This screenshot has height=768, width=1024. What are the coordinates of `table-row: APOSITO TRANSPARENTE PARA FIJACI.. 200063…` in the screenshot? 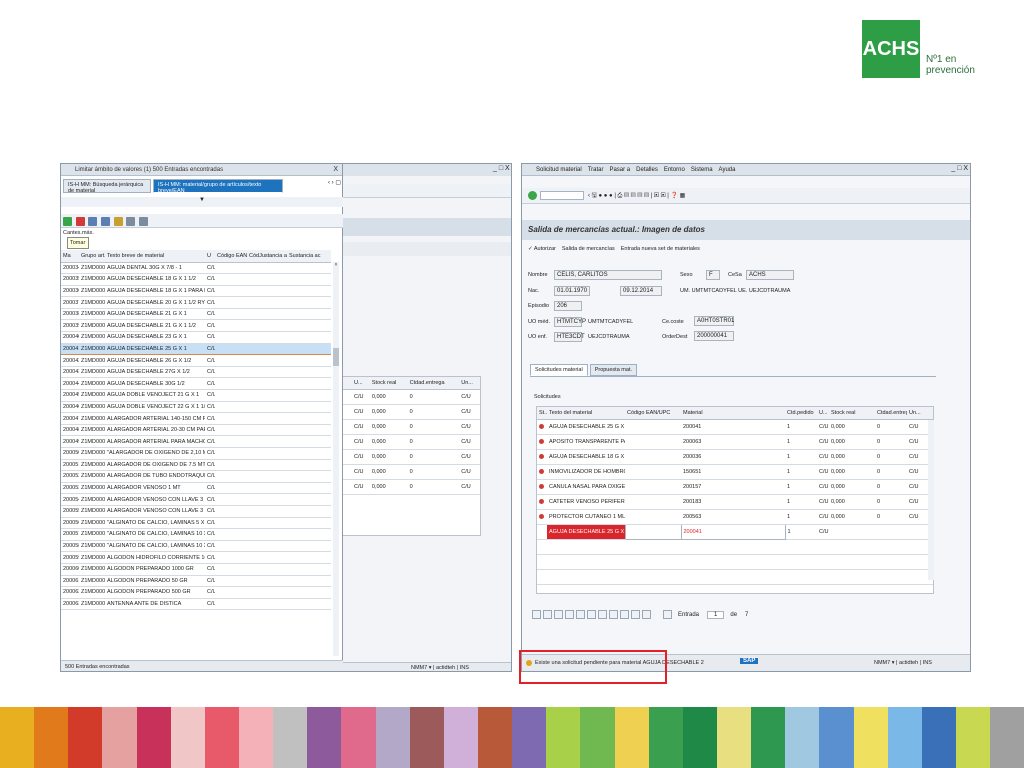 It's located at (735, 442).